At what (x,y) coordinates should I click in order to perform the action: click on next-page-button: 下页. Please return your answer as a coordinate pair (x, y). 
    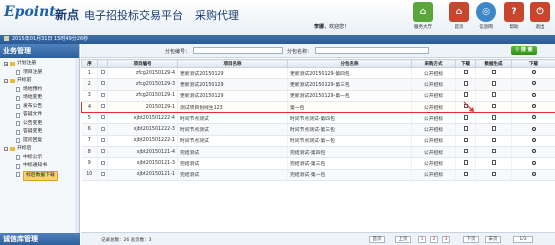
    Looking at the image, I should click on (471, 239).